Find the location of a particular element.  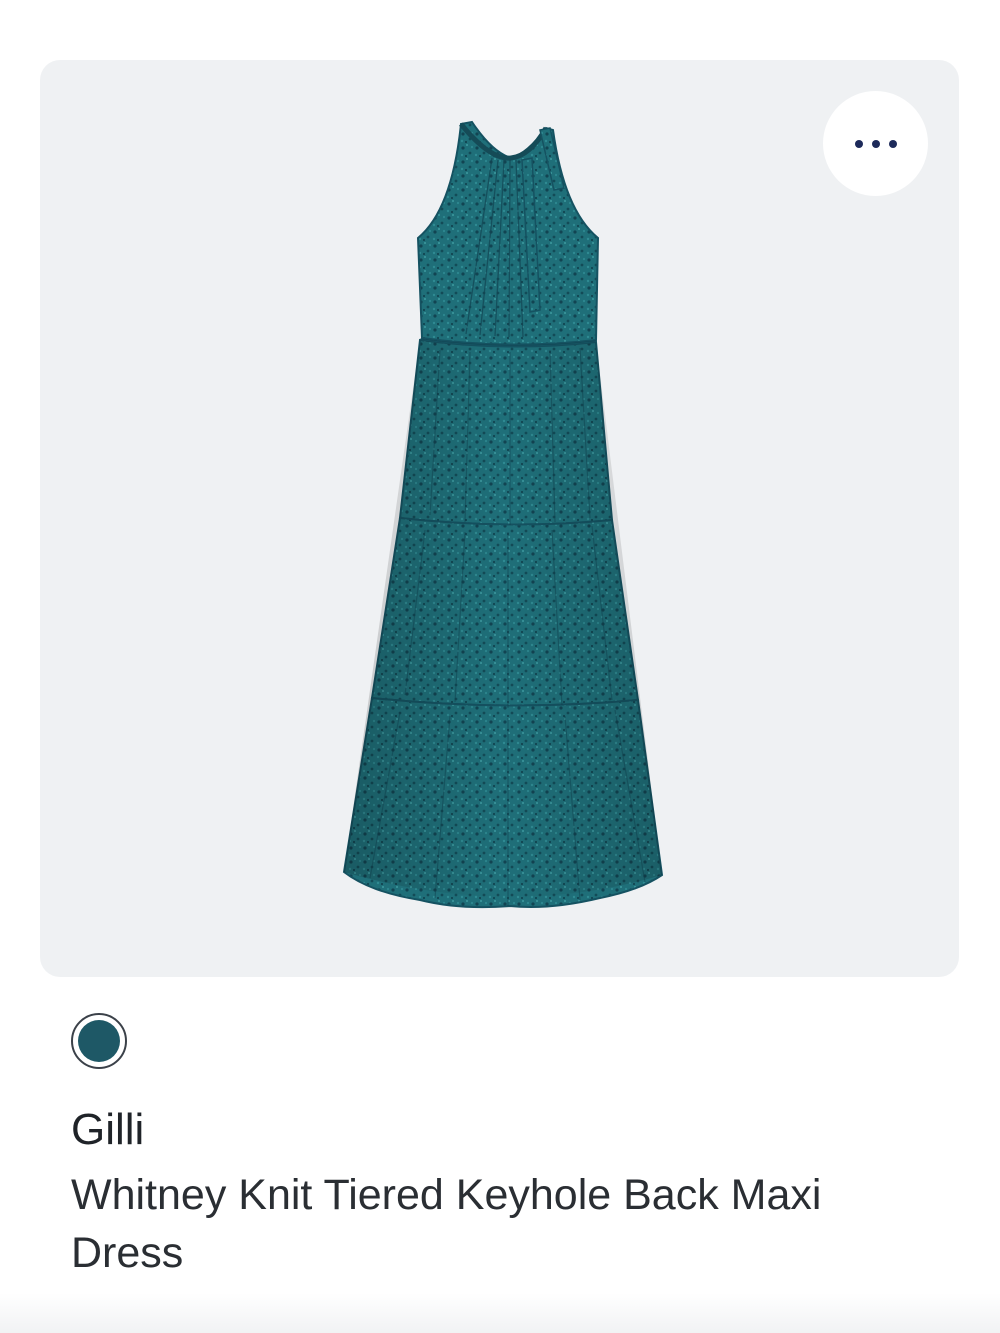

color-swatch-row is located at coordinates (99, 1042).